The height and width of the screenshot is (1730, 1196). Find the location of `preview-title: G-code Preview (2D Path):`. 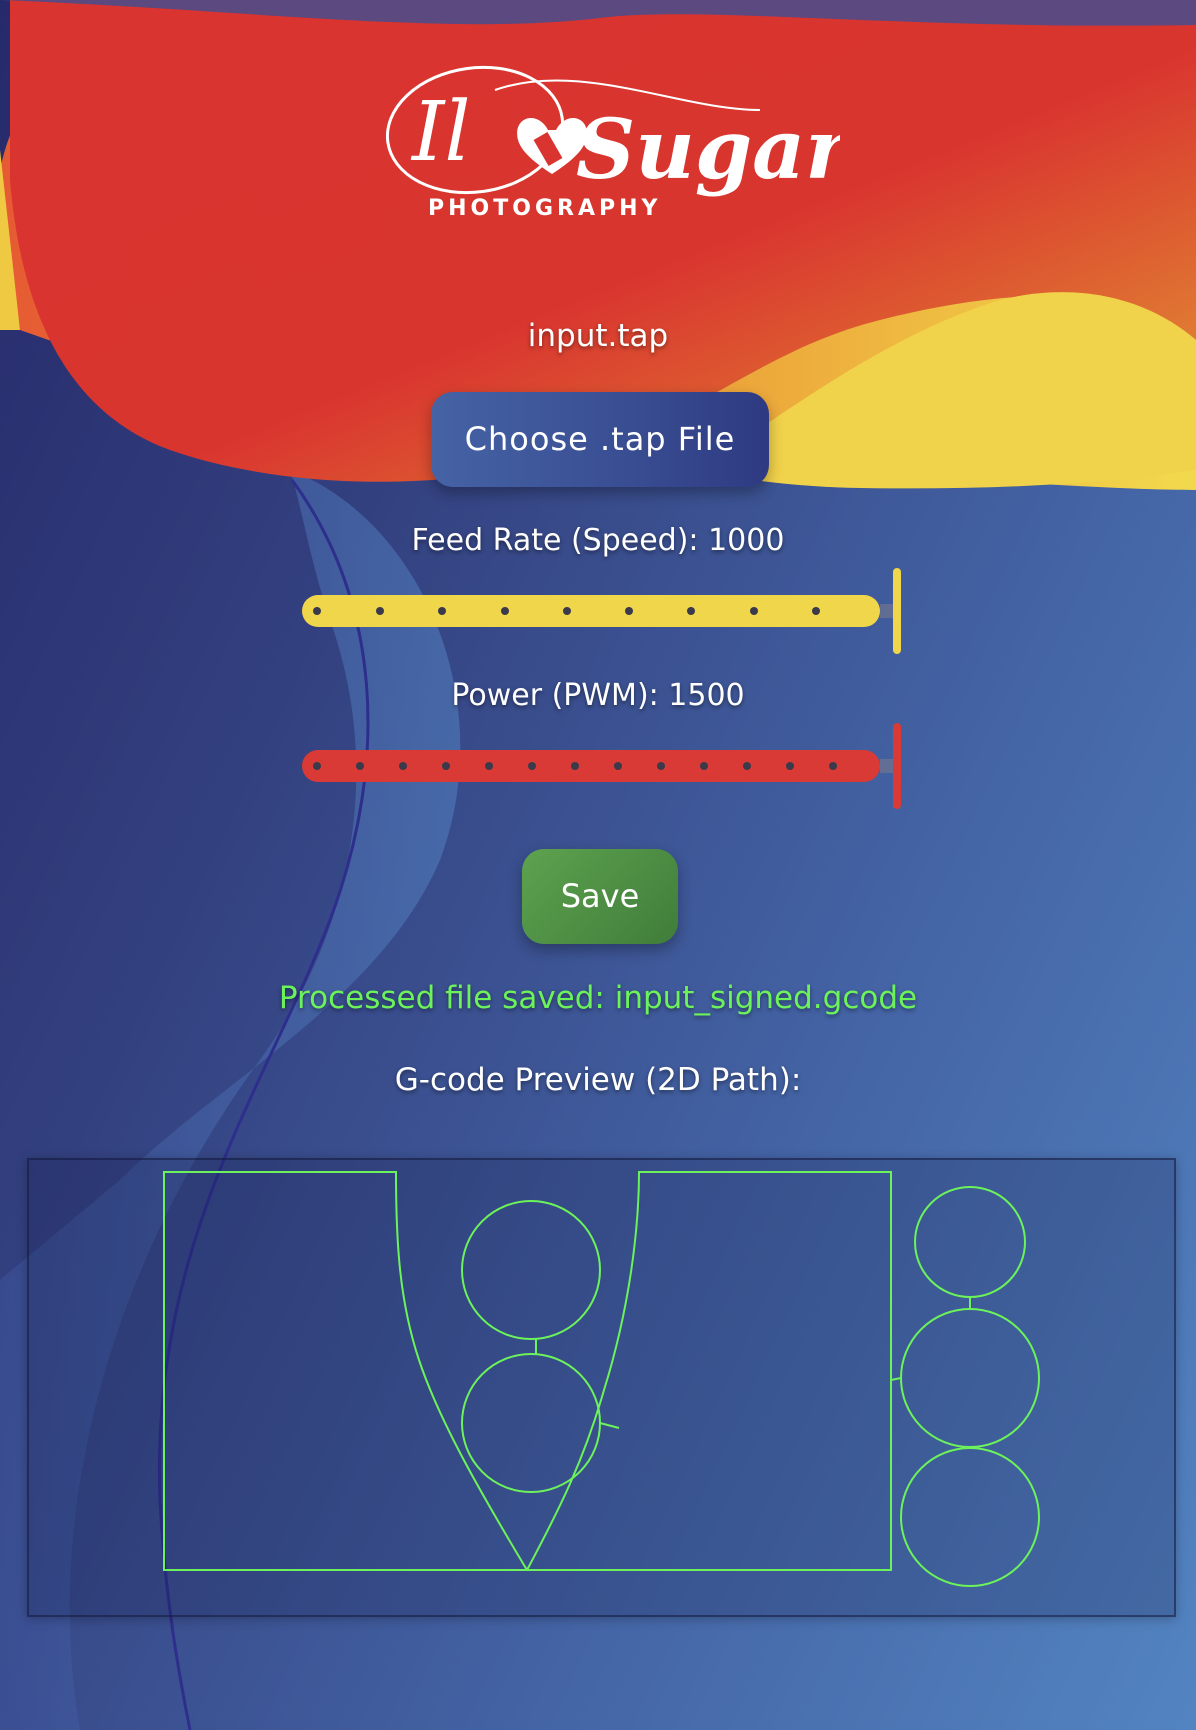

preview-title: G-code Preview (2D Path): is located at coordinates (598, 1080).